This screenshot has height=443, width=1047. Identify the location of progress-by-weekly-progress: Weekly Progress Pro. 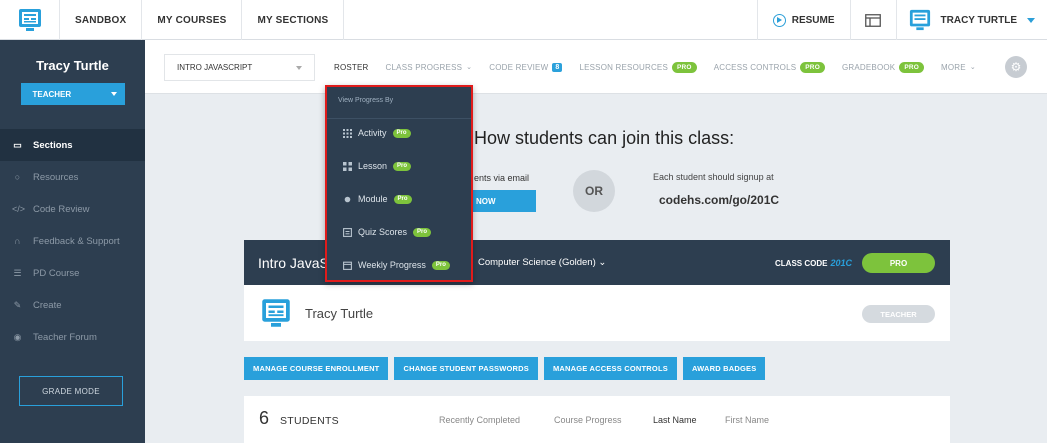
(396, 265).